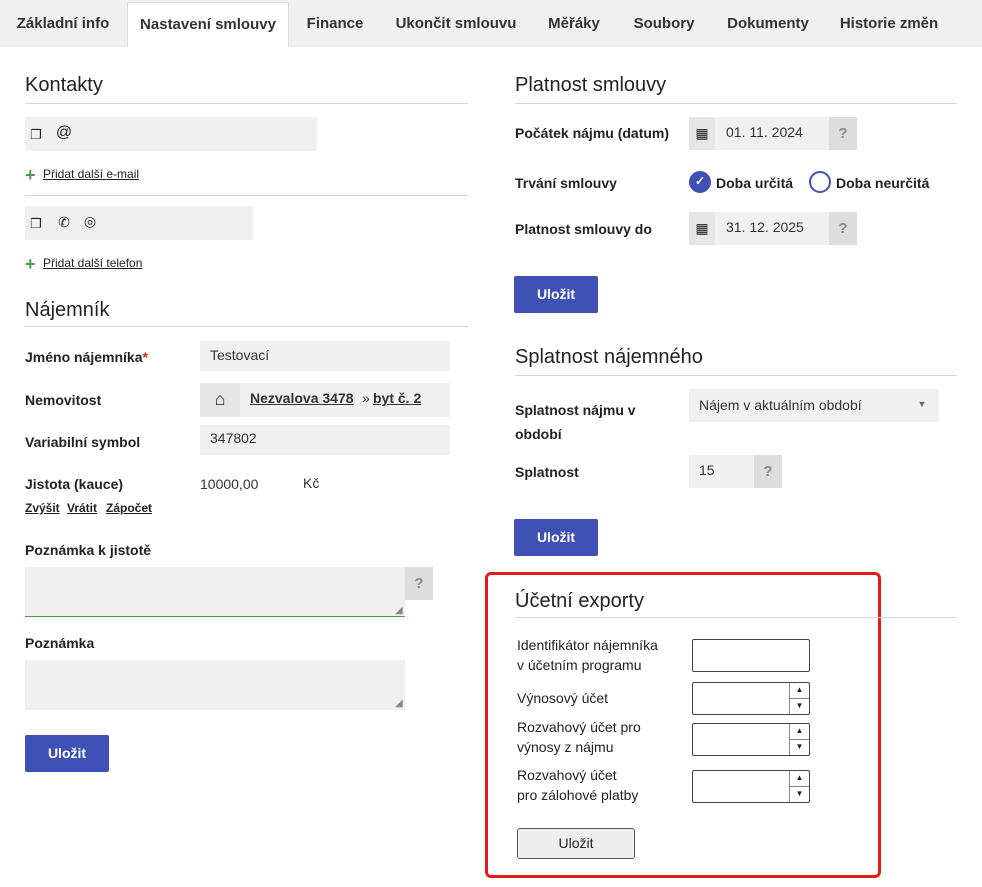  I want to click on radio-indefinite-term, so click(820, 182).